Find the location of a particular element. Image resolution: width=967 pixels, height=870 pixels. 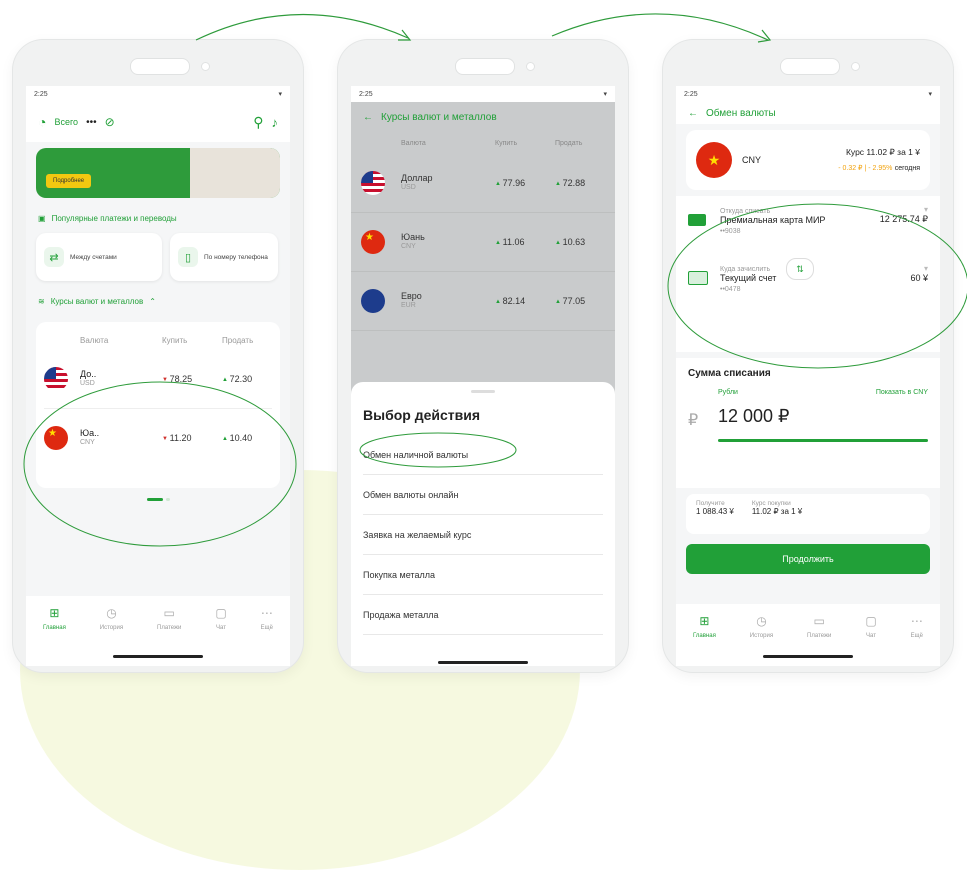

layers-icon: ≋ is located at coordinates (41, 301).